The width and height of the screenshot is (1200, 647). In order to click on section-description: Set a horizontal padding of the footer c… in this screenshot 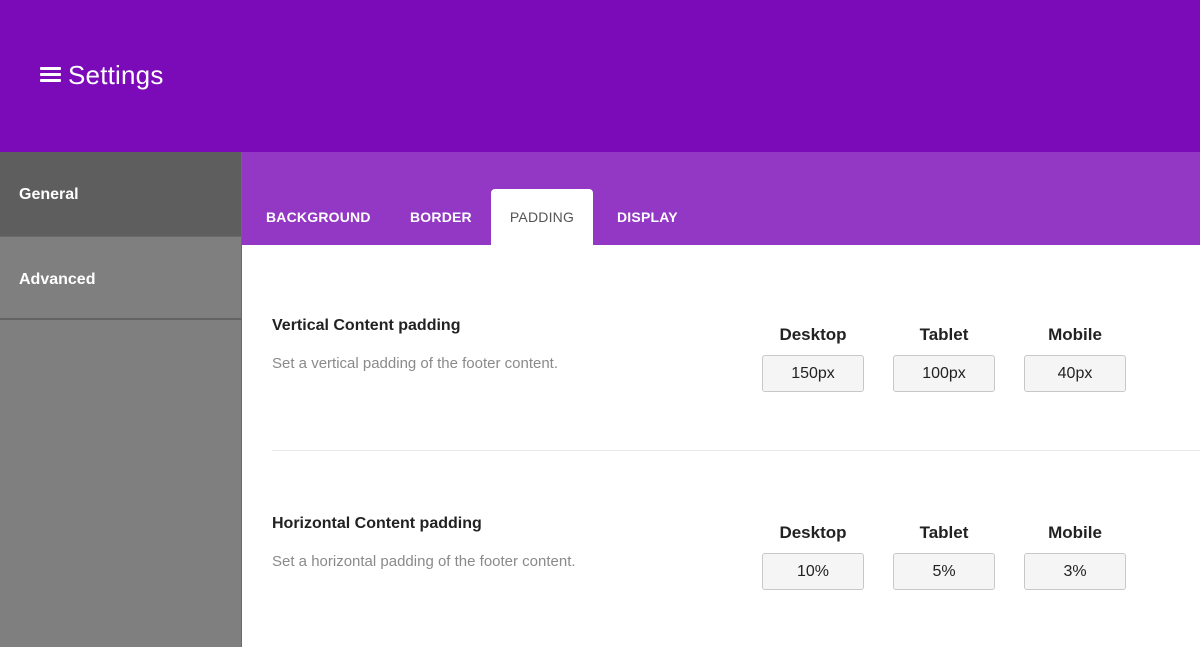, I will do `click(424, 561)`.